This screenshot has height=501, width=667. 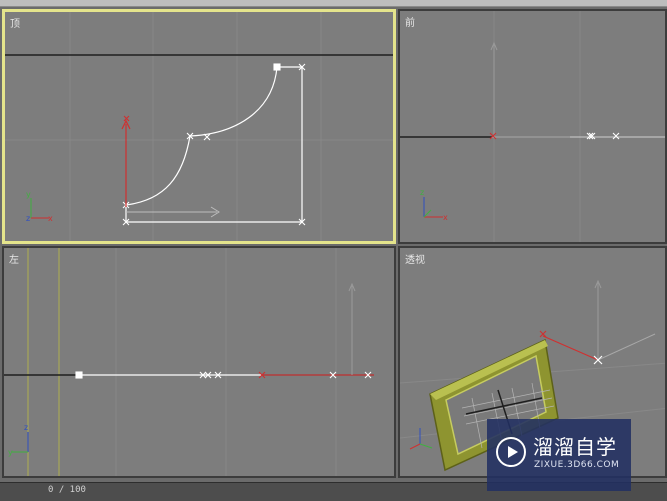 I want to click on viewport-label-top: 顶, so click(x=15, y=22).